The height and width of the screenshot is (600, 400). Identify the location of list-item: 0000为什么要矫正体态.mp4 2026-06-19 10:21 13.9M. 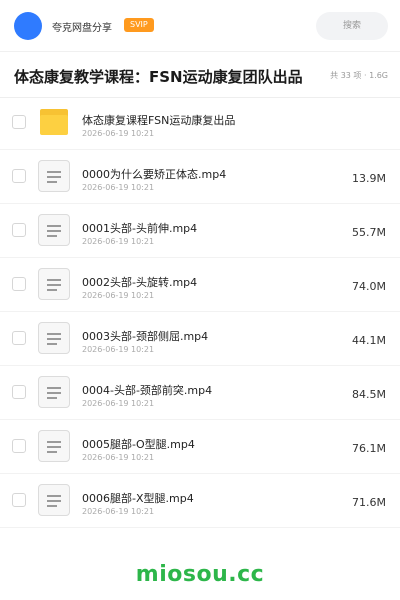
(200, 177).